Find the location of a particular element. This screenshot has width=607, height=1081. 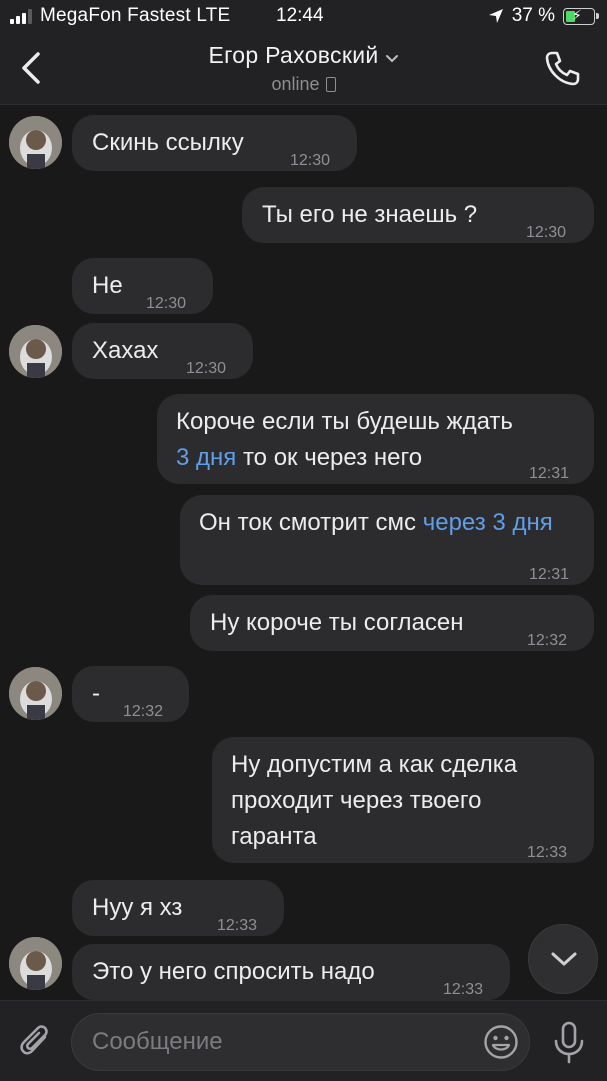

message-incoming: Нуу я хз 12:33 is located at coordinates (178, 908).